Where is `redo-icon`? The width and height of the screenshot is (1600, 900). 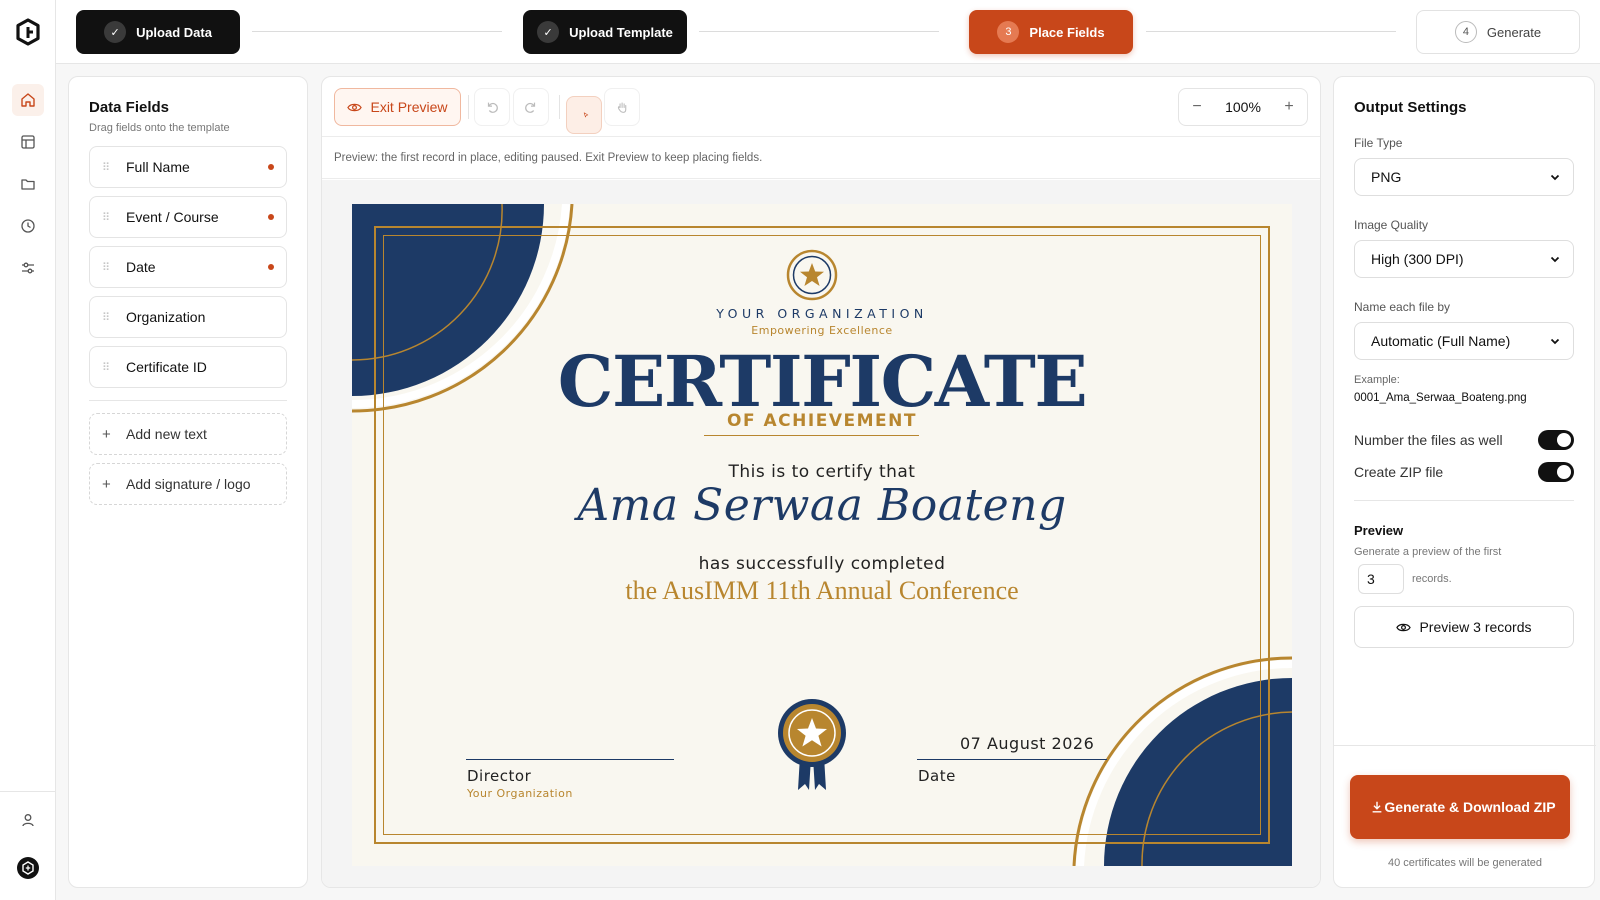
redo-icon is located at coordinates (530, 107).